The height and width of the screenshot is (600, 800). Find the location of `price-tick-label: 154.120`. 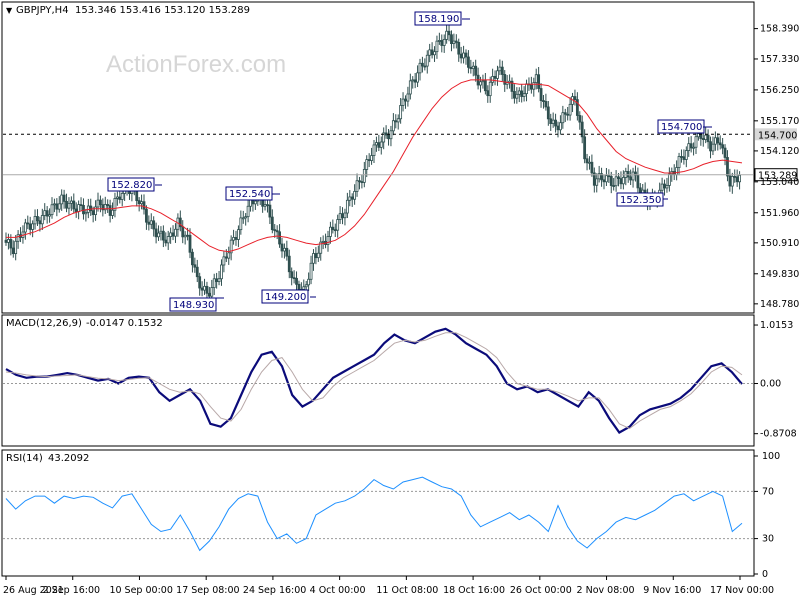

price-tick-label: 154.120 is located at coordinates (779, 151).